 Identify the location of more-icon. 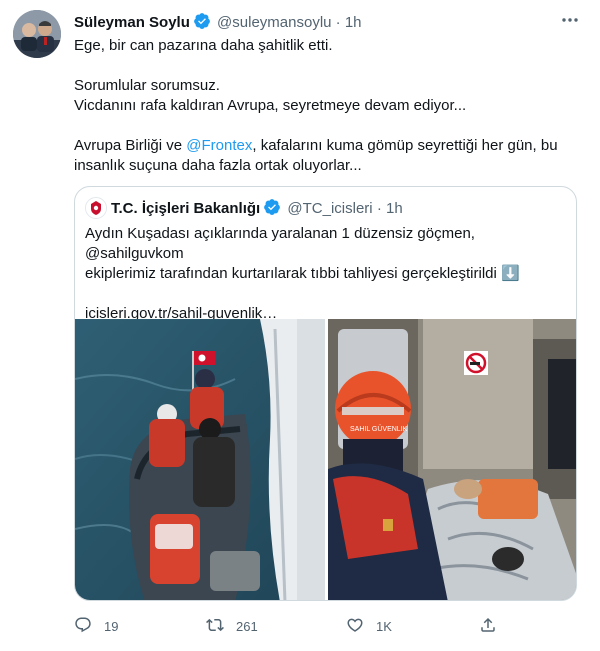
(570, 20).